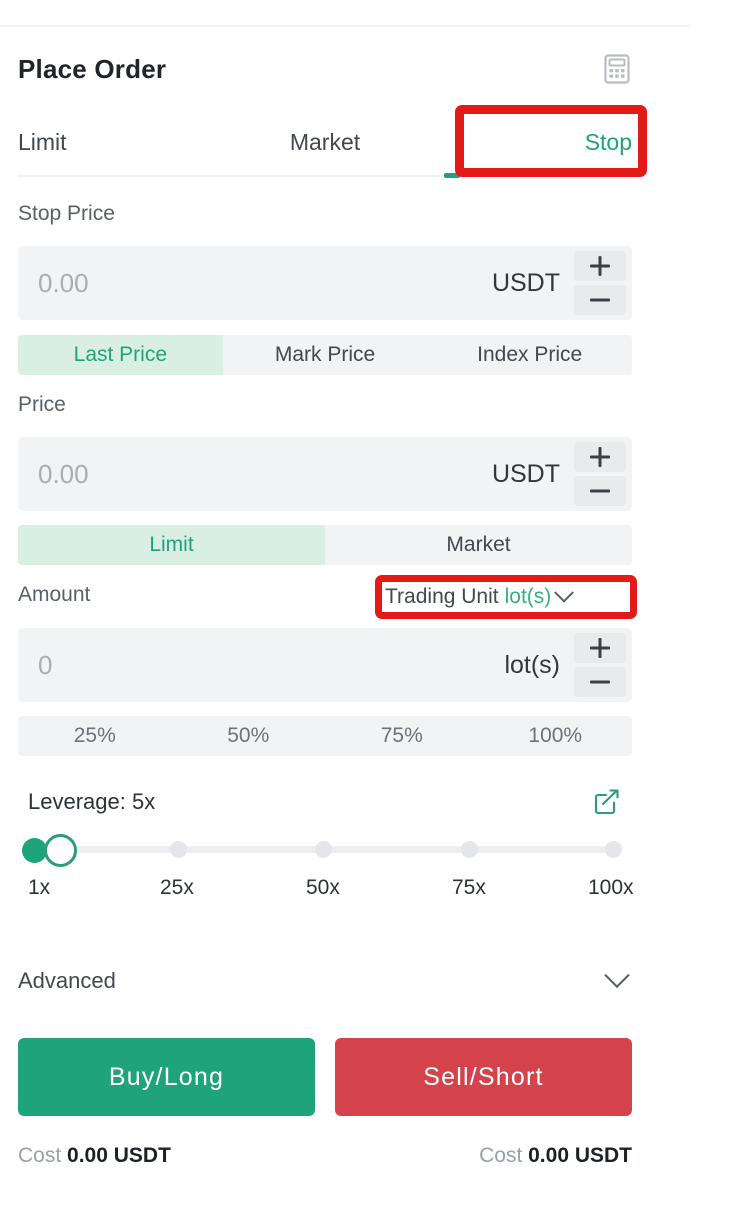 The width and height of the screenshot is (749, 1205). Describe the element at coordinates (580, 1155) in the screenshot. I see `sell-cost-value: 0.00 USDT` at that location.